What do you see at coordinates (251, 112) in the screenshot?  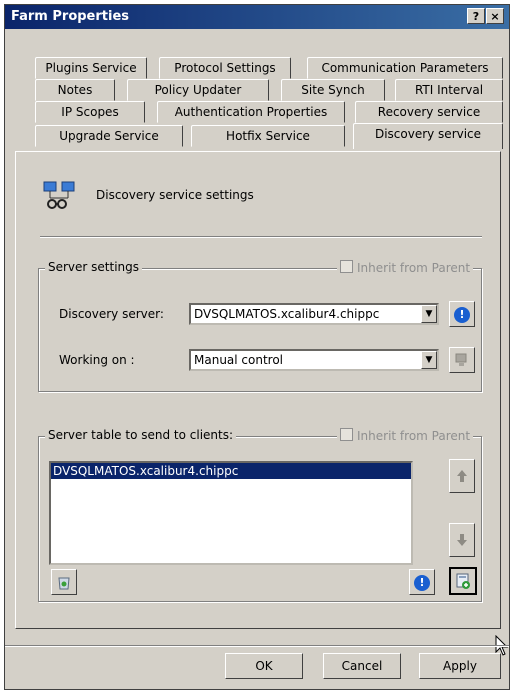 I see `tab-authentication-properties: Authentication Properties` at bounding box center [251, 112].